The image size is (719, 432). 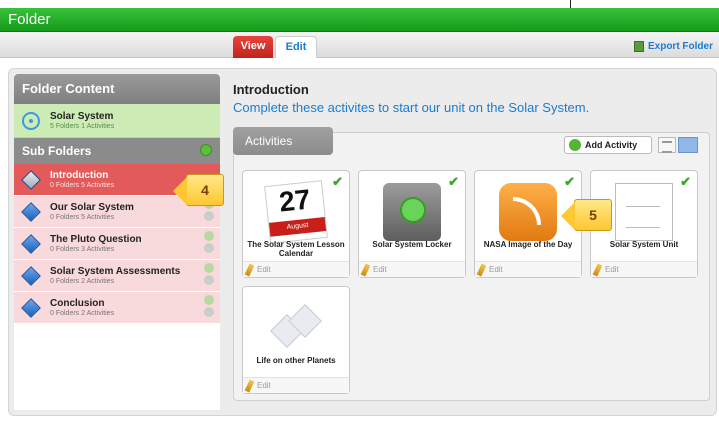 What do you see at coordinates (77, 303) in the screenshot?
I see `sidebar-item-label: Conclusion` at bounding box center [77, 303].